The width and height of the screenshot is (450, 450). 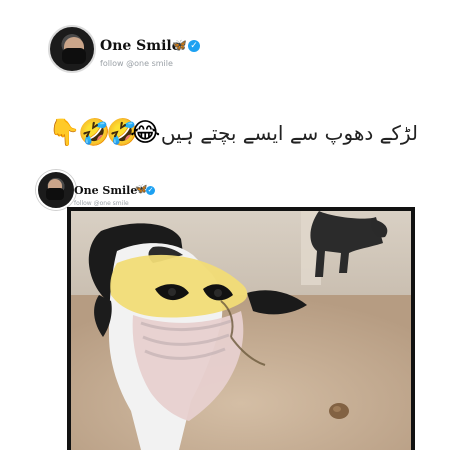 What do you see at coordinates (74, 56) in the screenshot?
I see `avatar-mask` at bounding box center [74, 56].